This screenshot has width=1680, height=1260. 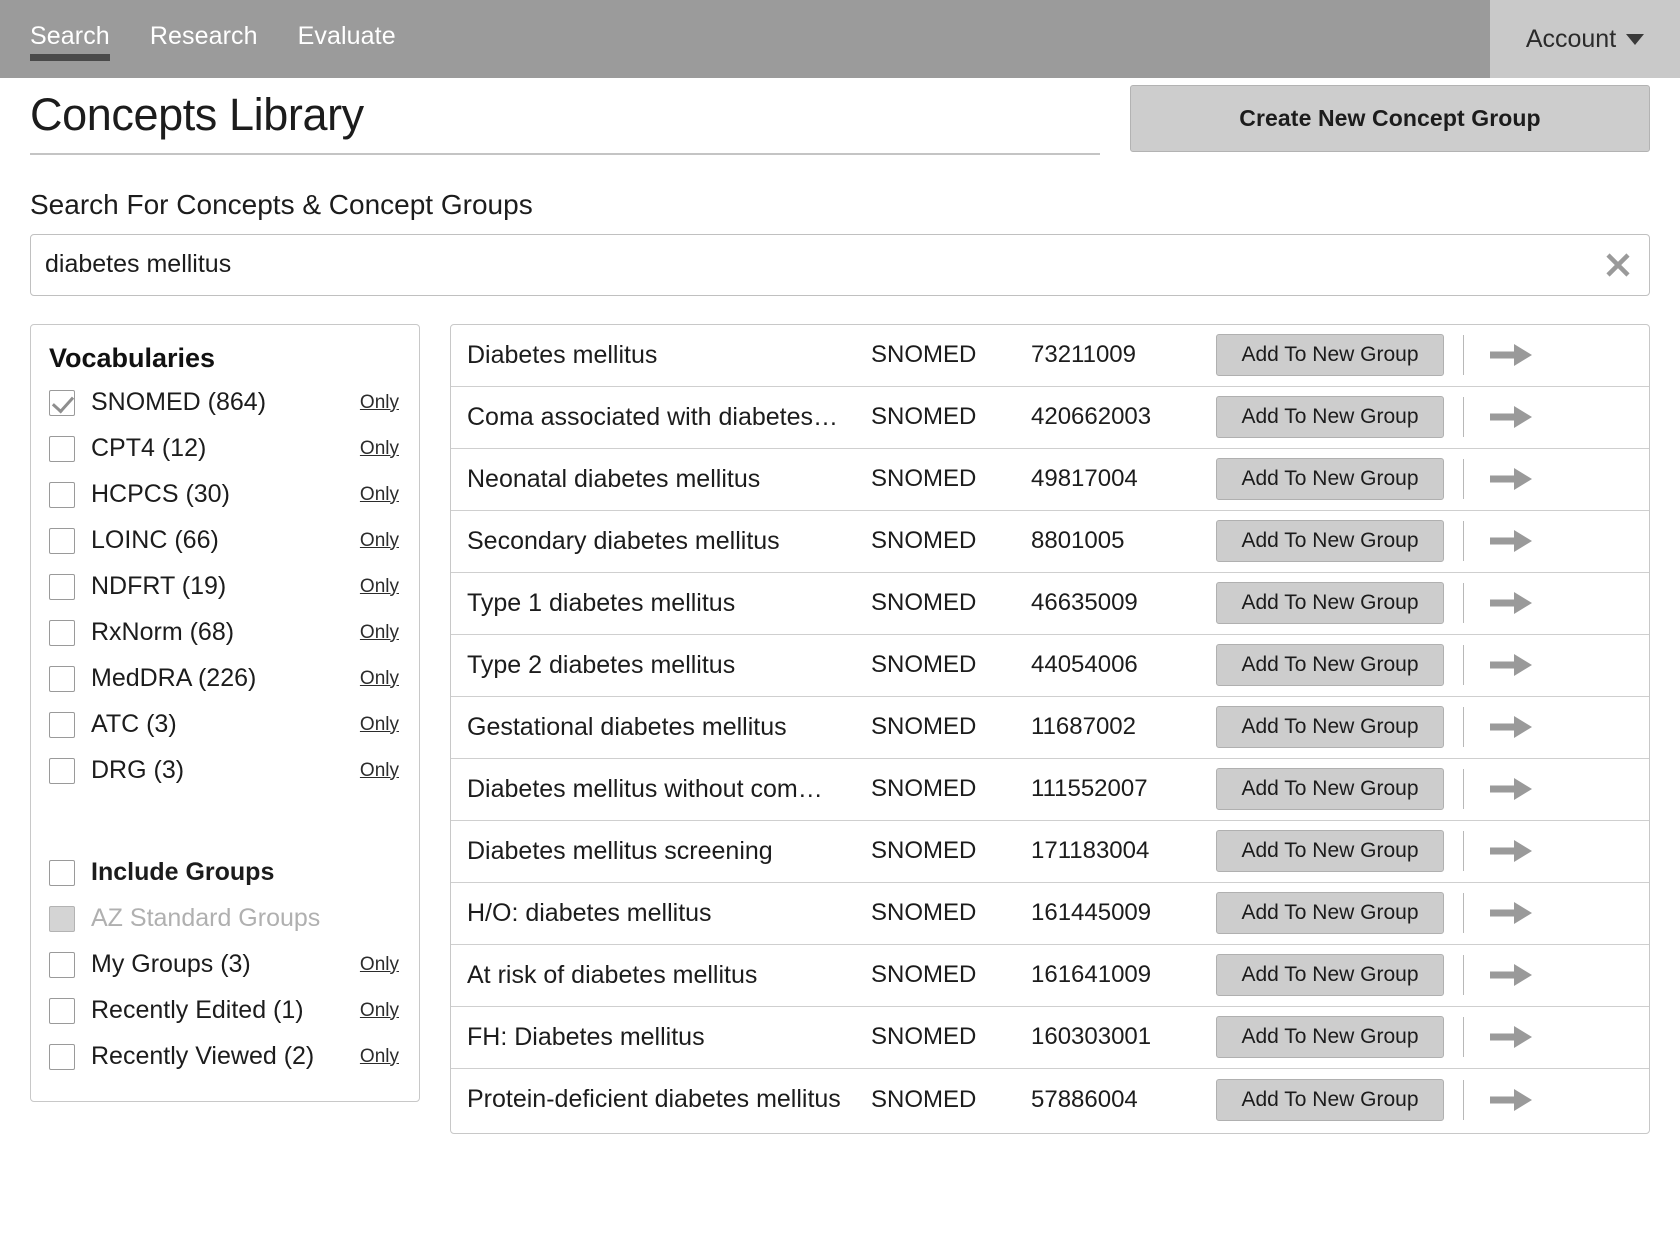 What do you see at coordinates (224, 873) in the screenshot?
I see `filter-row: Include Groups` at bounding box center [224, 873].